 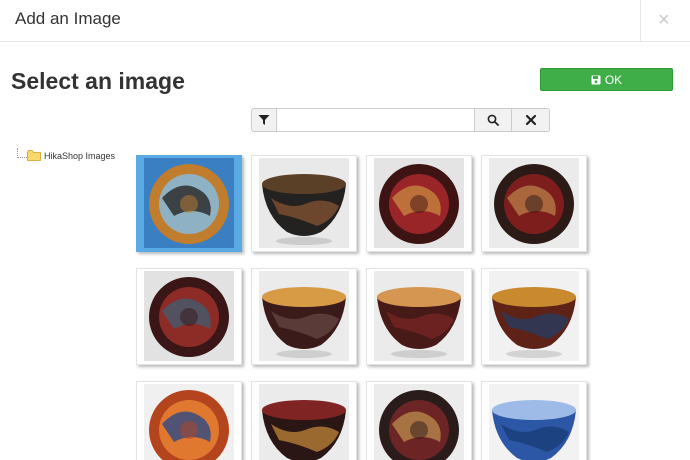 What do you see at coordinates (345, 21) in the screenshot?
I see `dialog-header: Add an Image ×` at bounding box center [345, 21].